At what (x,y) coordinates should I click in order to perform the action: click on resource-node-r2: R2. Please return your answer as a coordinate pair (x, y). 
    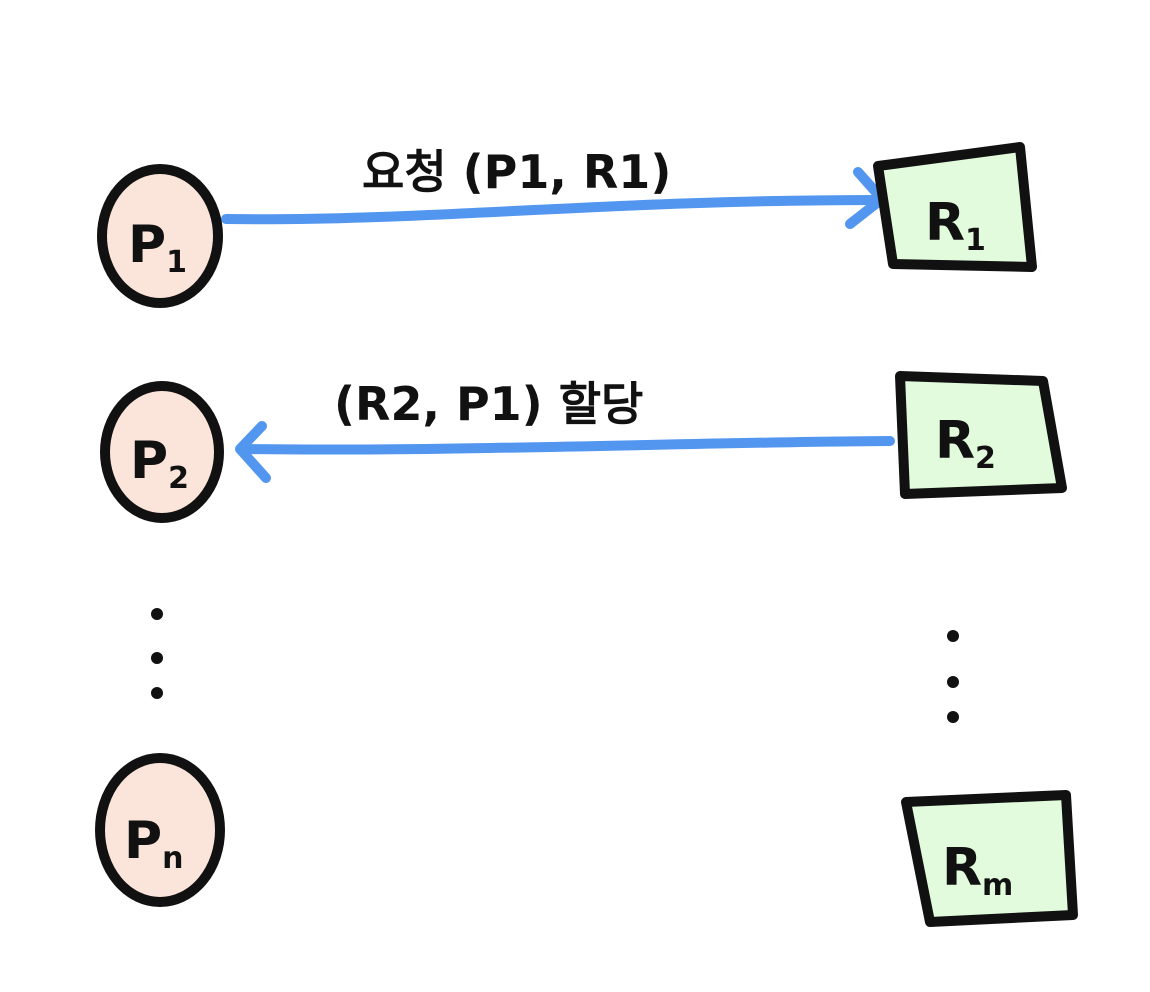
    Looking at the image, I should click on (981, 435).